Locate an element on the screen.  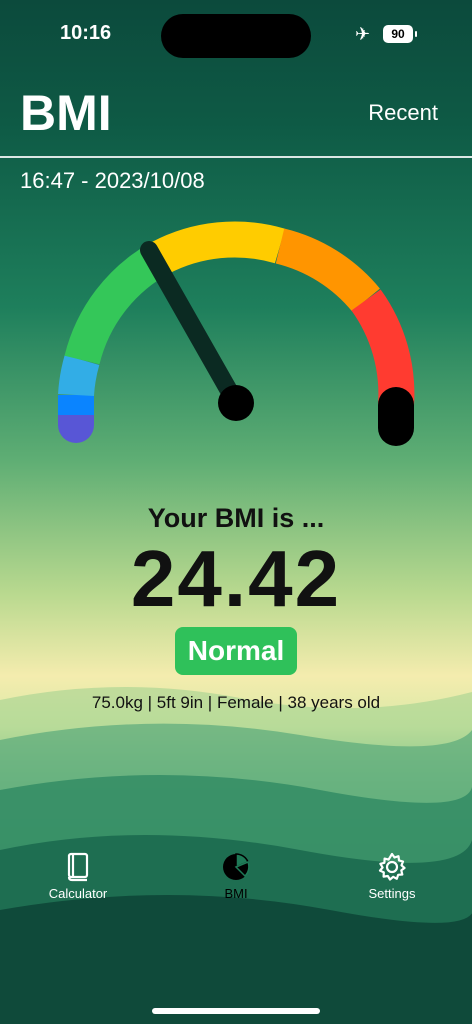
status-time: 10:16 is located at coordinates (86, 33).